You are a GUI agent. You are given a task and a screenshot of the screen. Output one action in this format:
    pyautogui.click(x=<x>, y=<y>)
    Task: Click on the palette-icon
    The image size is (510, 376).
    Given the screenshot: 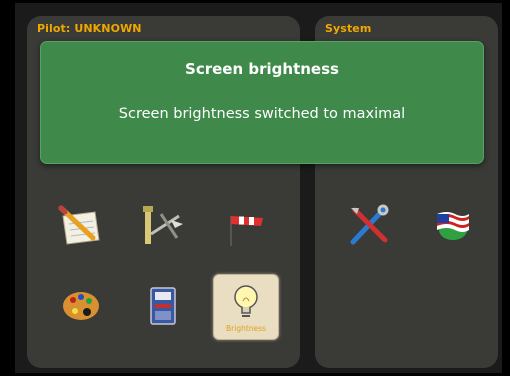 What is the action you would take?
    pyautogui.click(x=81, y=306)
    